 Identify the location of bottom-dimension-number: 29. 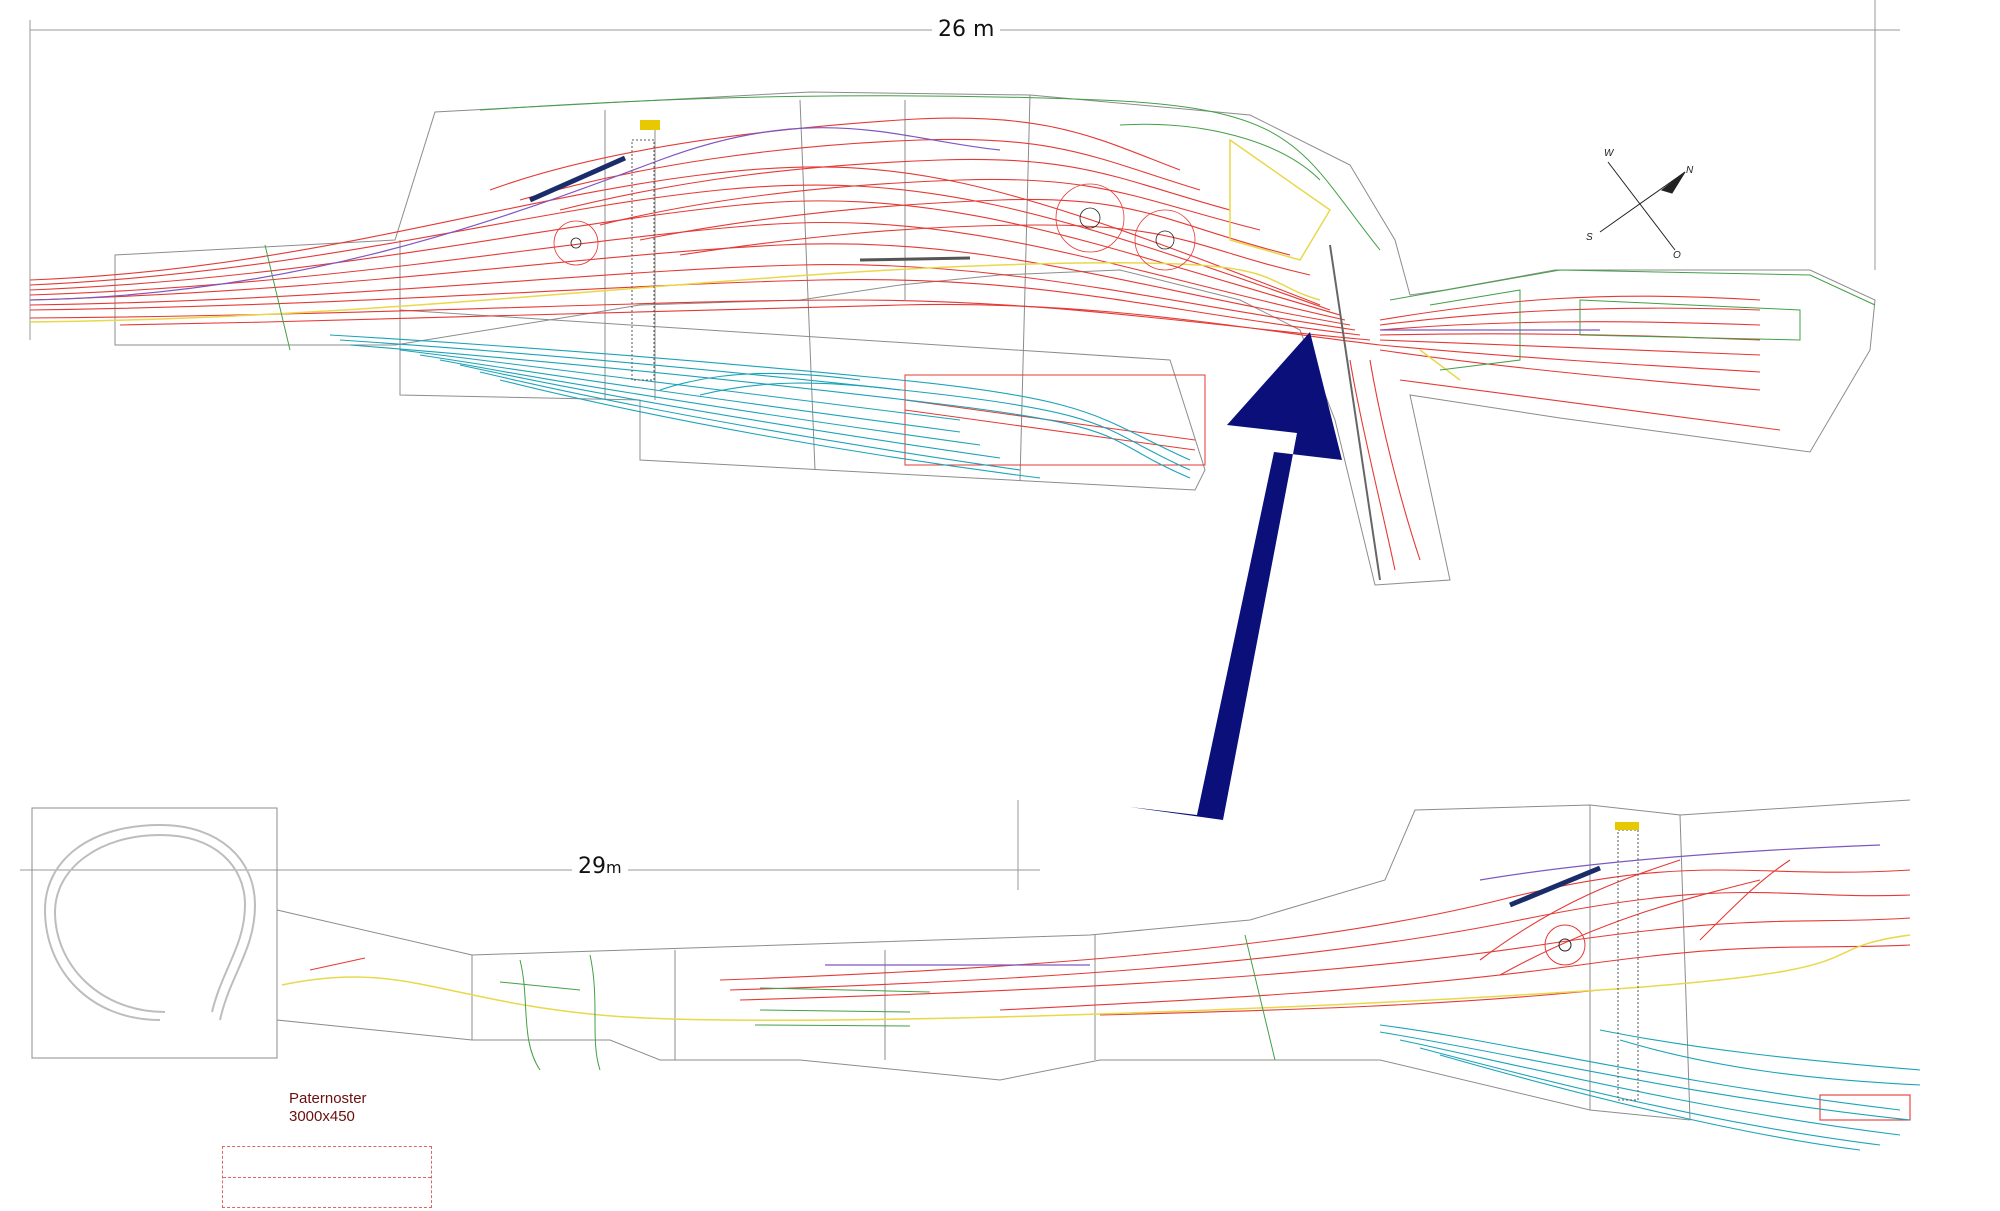
(592, 866).